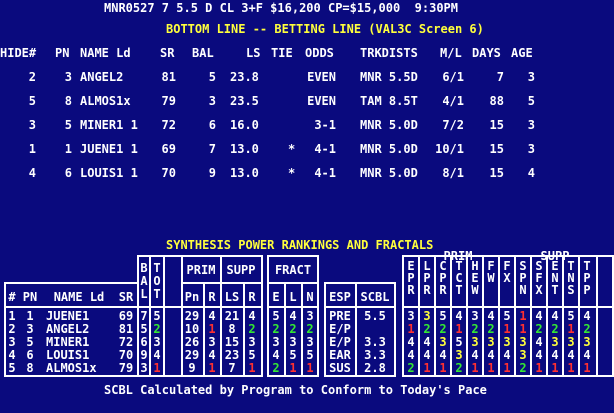 The image size is (614, 413). I want to click on row-fract-e: 2, so click(276, 368).